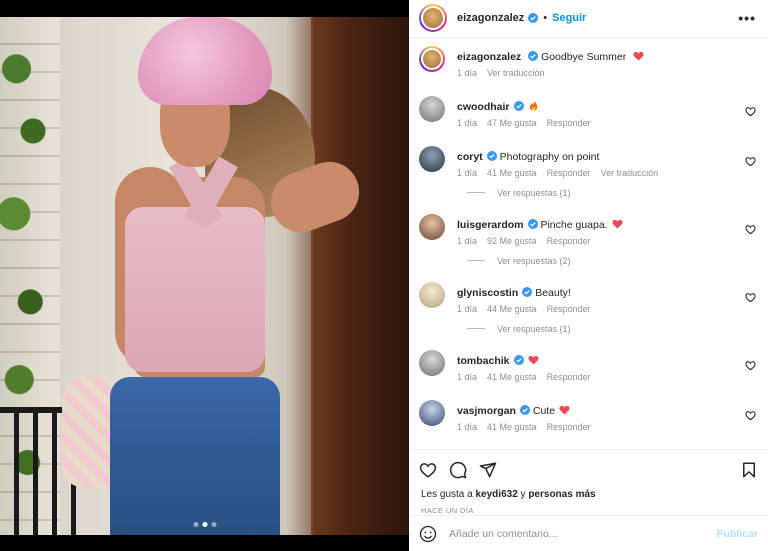 The height and width of the screenshot is (551, 768). I want to click on caption-author-avatar, so click(432, 58).